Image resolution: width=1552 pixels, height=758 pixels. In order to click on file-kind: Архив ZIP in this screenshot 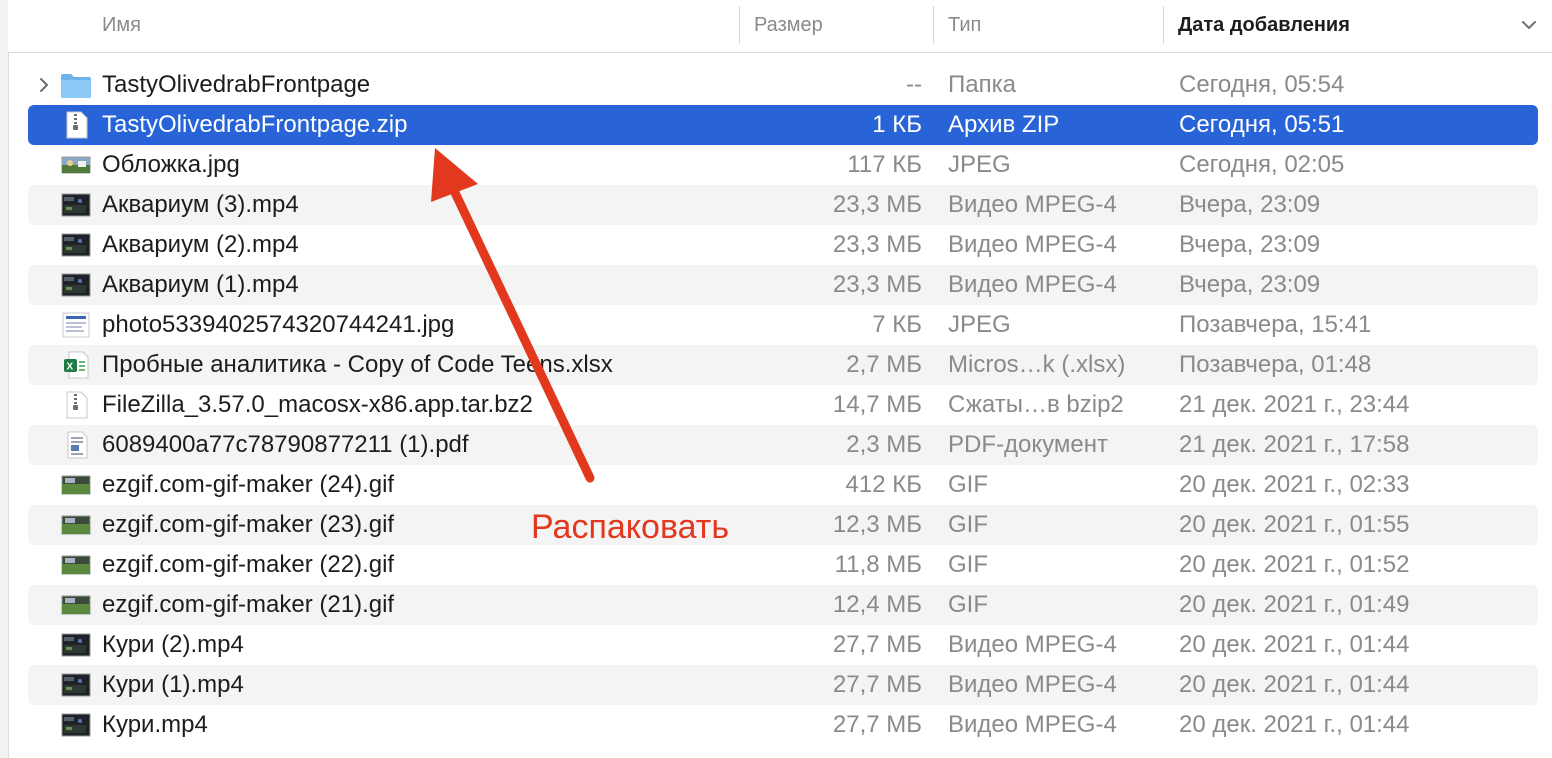, I will do `click(1004, 124)`.